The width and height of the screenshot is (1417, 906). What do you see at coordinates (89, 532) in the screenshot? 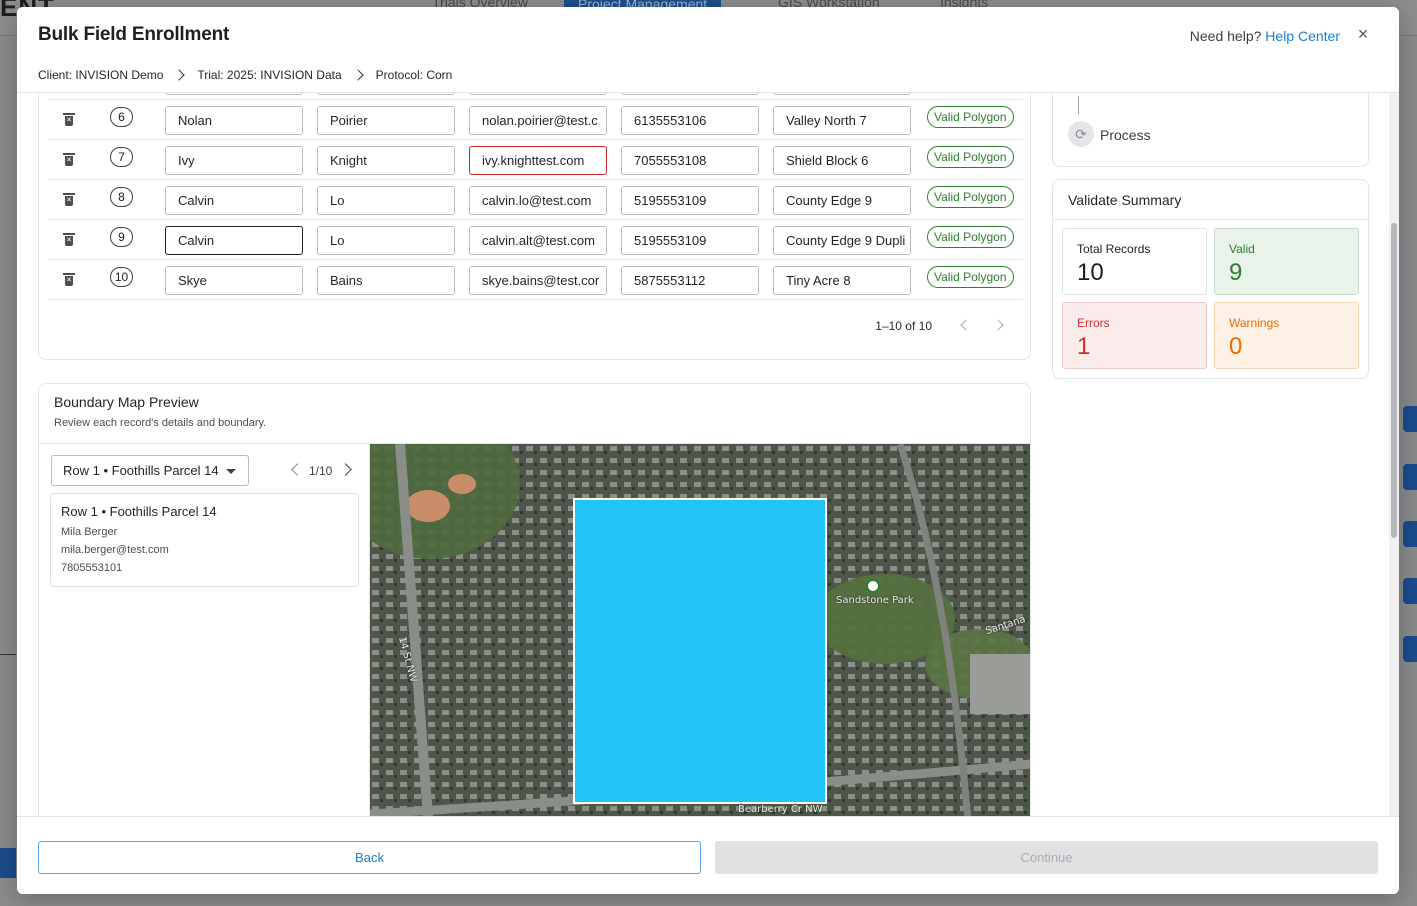
I see `record-detail-name: Mila Berger` at bounding box center [89, 532].